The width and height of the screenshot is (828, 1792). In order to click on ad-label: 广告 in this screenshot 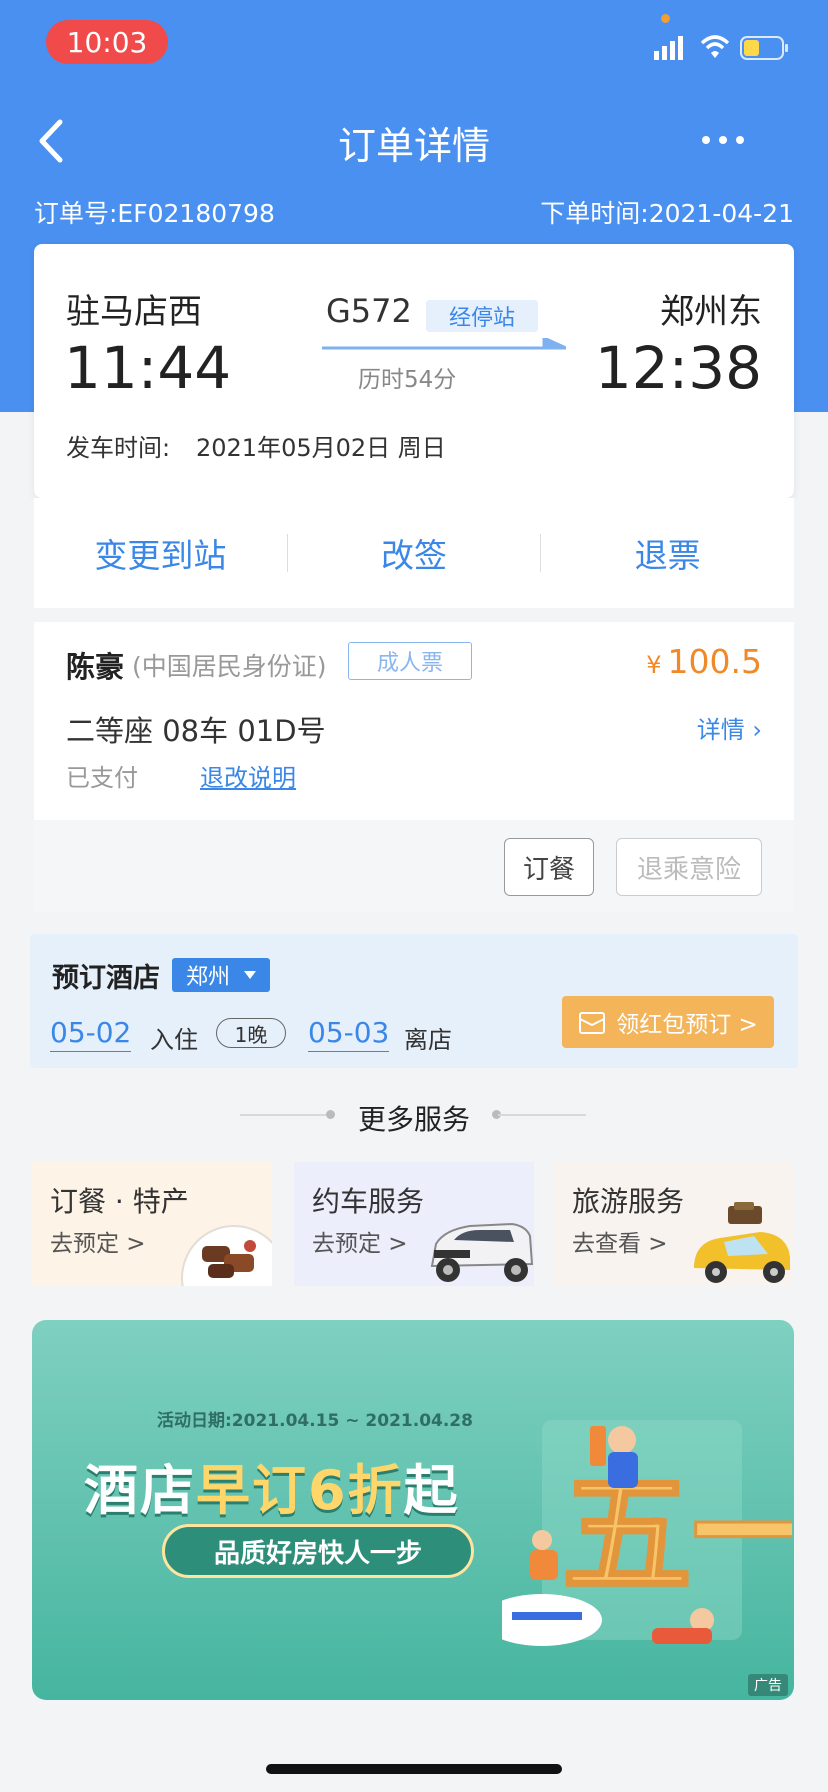, I will do `click(768, 1685)`.